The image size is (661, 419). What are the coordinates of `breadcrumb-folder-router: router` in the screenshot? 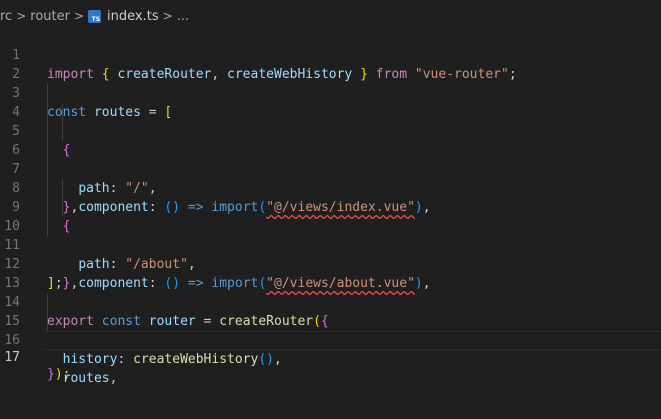 It's located at (50, 16).